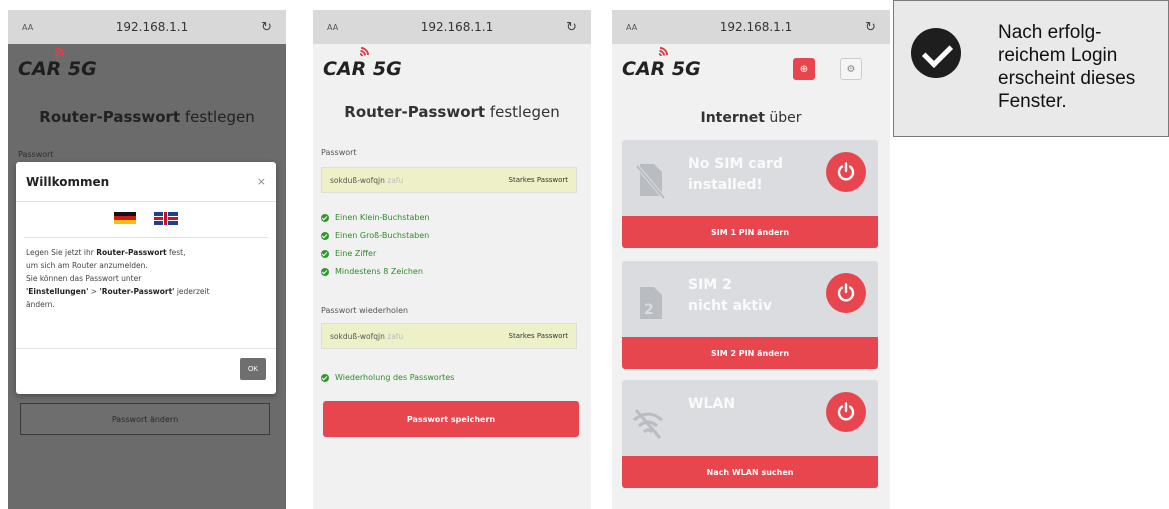 The height and width of the screenshot is (509, 1169). What do you see at coordinates (57, 291) in the screenshot?
I see `modal-text-bold: 'Einstellungen'` at bounding box center [57, 291].